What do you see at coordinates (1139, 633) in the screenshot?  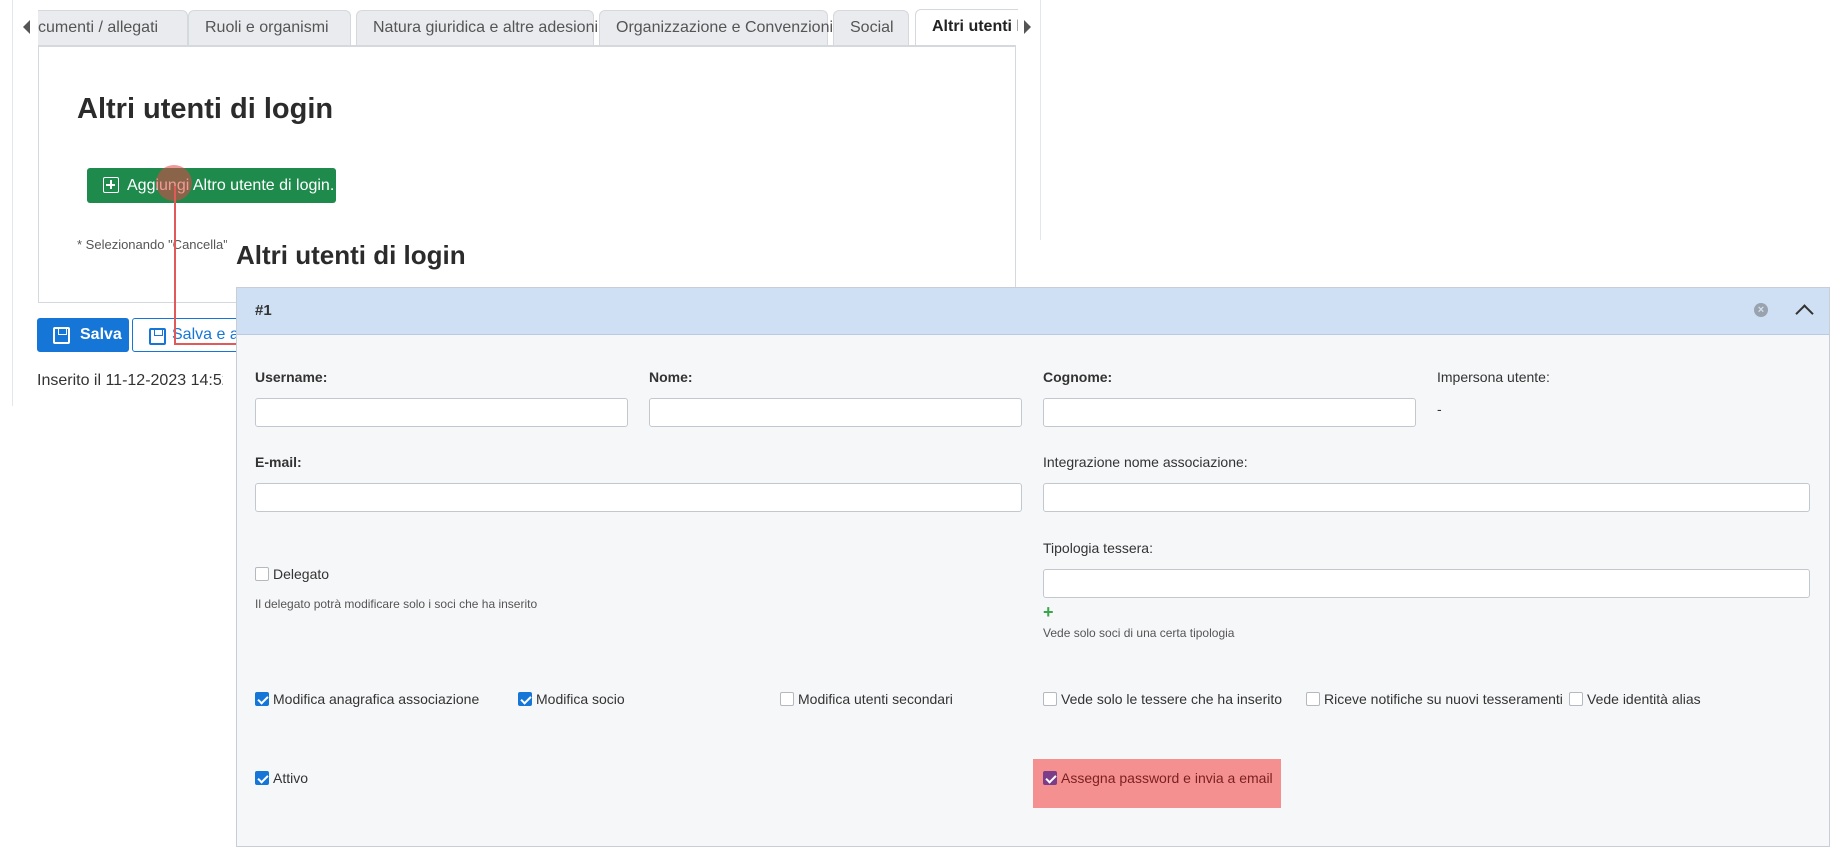 I see `tipologia-help: Vede solo soci di una certa tipologia` at bounding box center [1139, 633].